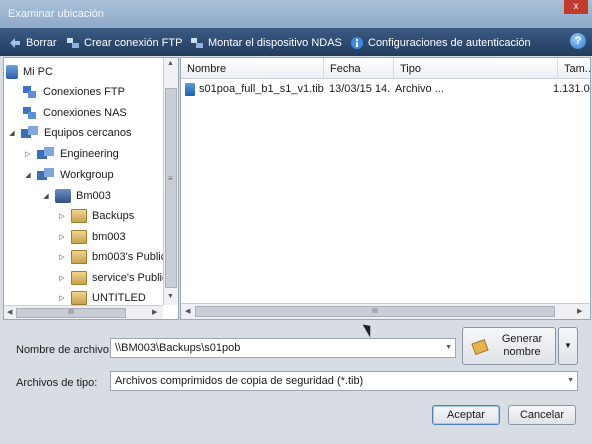  I want to click on file-list-horizontal-scrollbar: ◀ III ▶, so click(385, 311).